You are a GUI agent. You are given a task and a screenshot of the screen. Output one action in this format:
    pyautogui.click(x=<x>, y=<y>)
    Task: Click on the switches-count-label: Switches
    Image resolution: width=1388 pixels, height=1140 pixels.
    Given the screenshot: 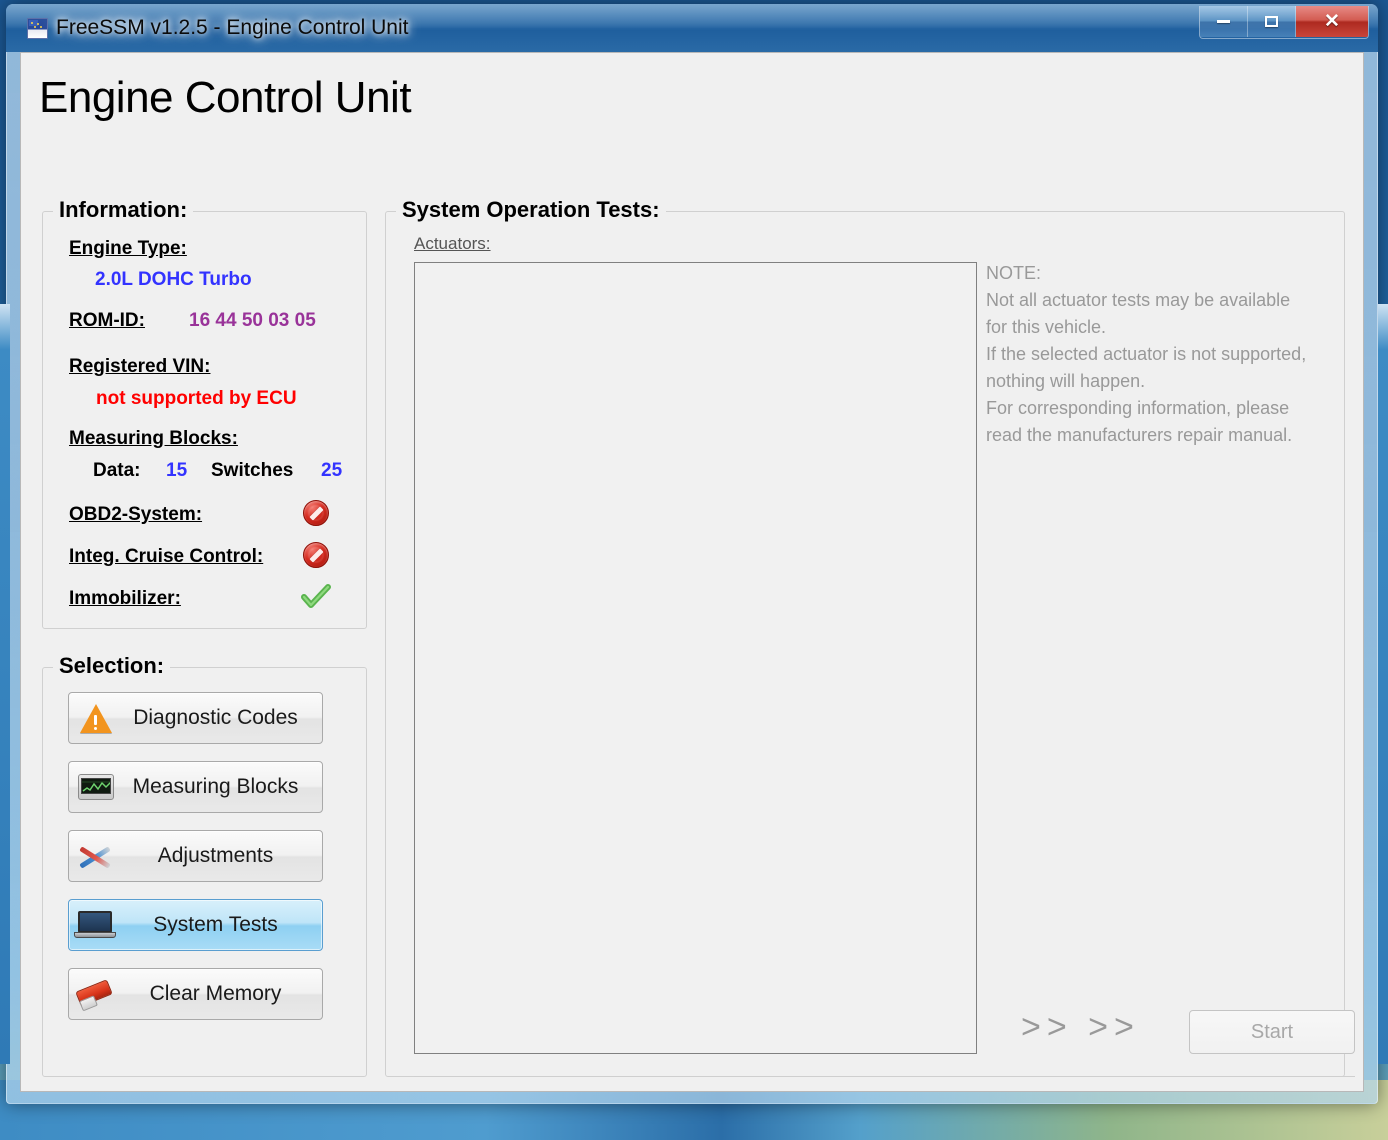 What is the action you would take?
    pyautogui.click(x=252, y=470)
    